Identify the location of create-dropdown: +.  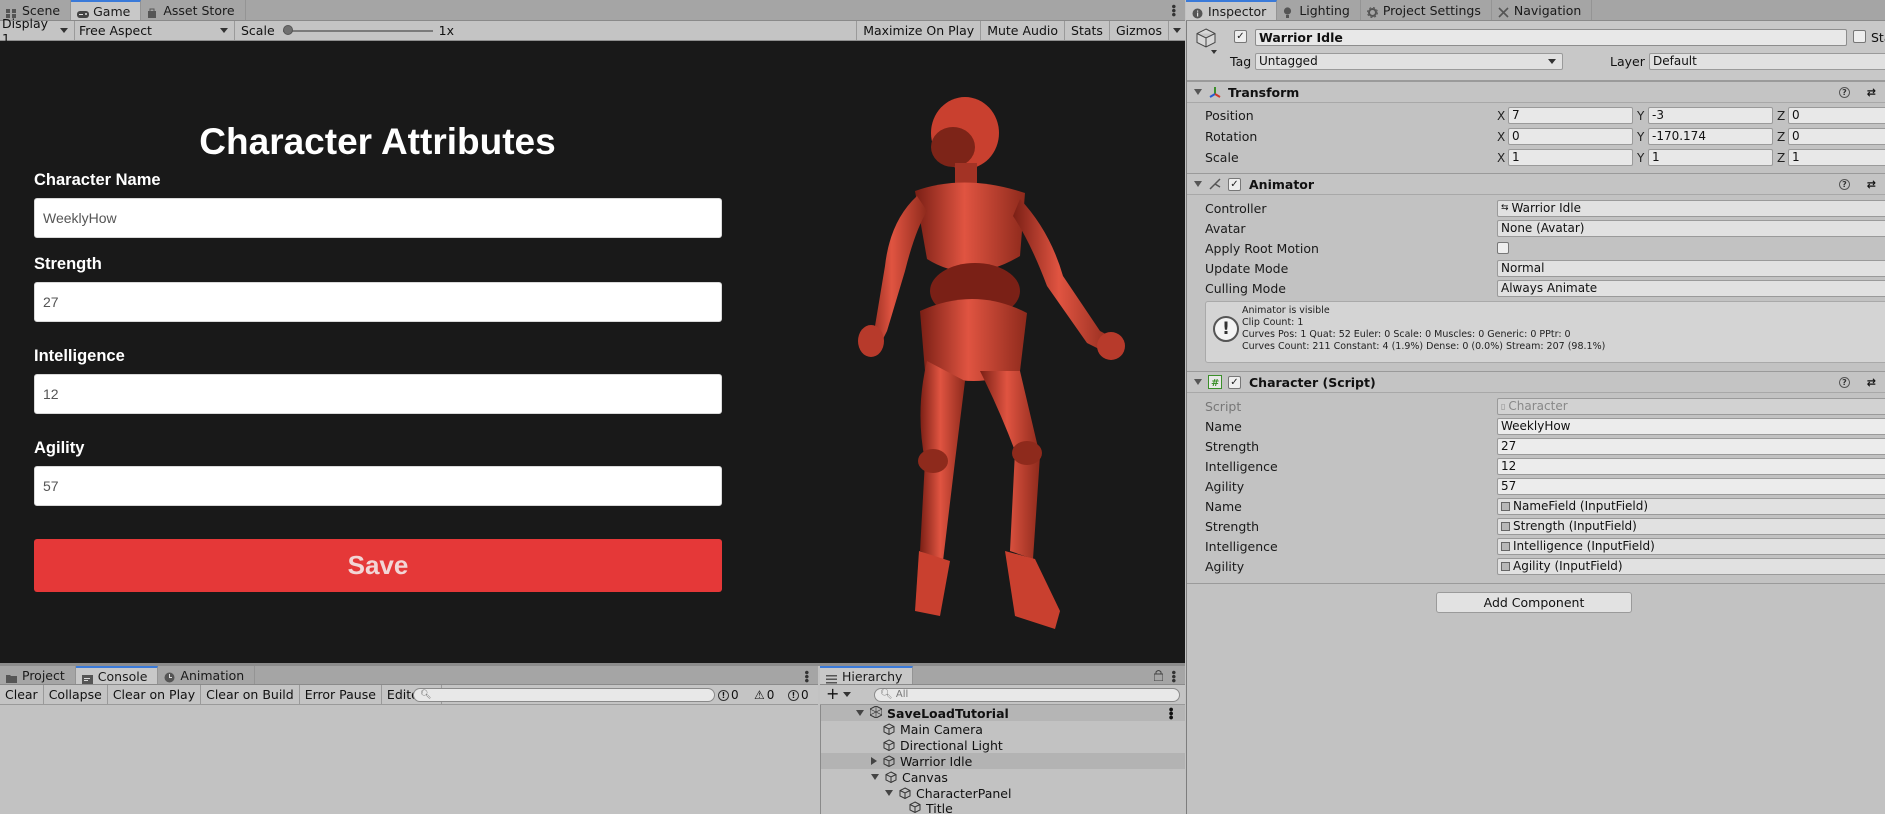
(839, 694).